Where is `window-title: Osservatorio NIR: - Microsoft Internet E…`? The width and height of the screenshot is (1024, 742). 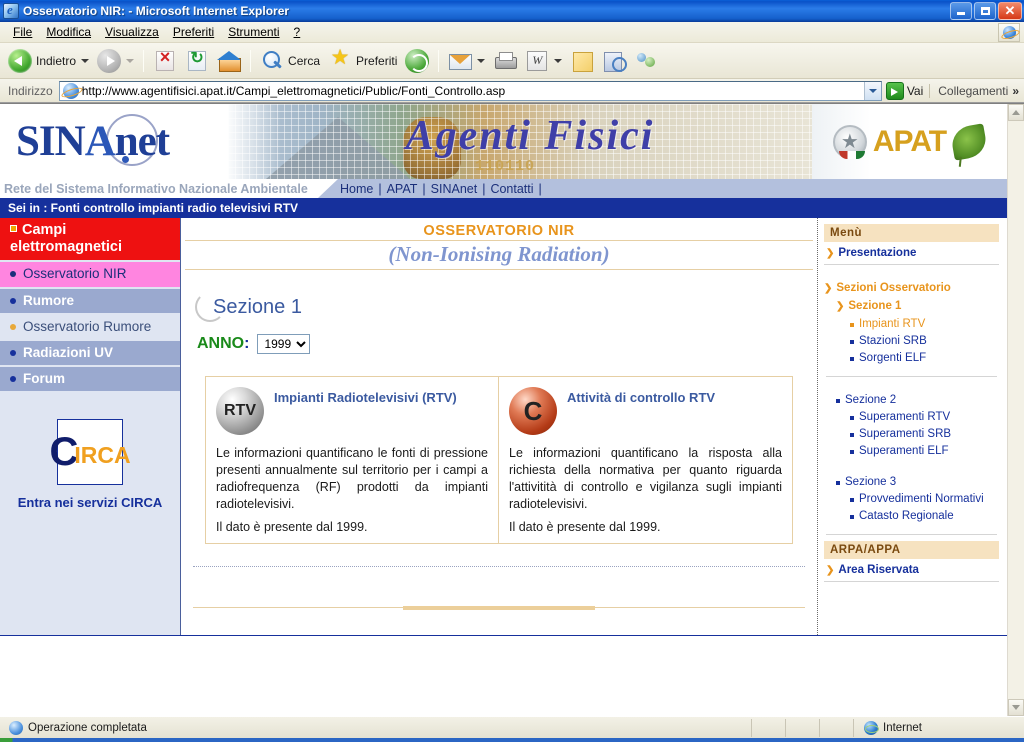 window-title: Osservatorio NIR: - Microsoft Internet E… is located at coordinates (156, 10).